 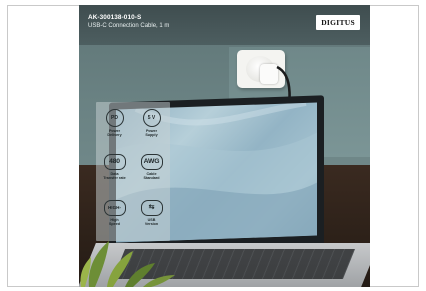 I want to click on feature-power-supply: 5 V Power Supply, so click(x=151, y=123).